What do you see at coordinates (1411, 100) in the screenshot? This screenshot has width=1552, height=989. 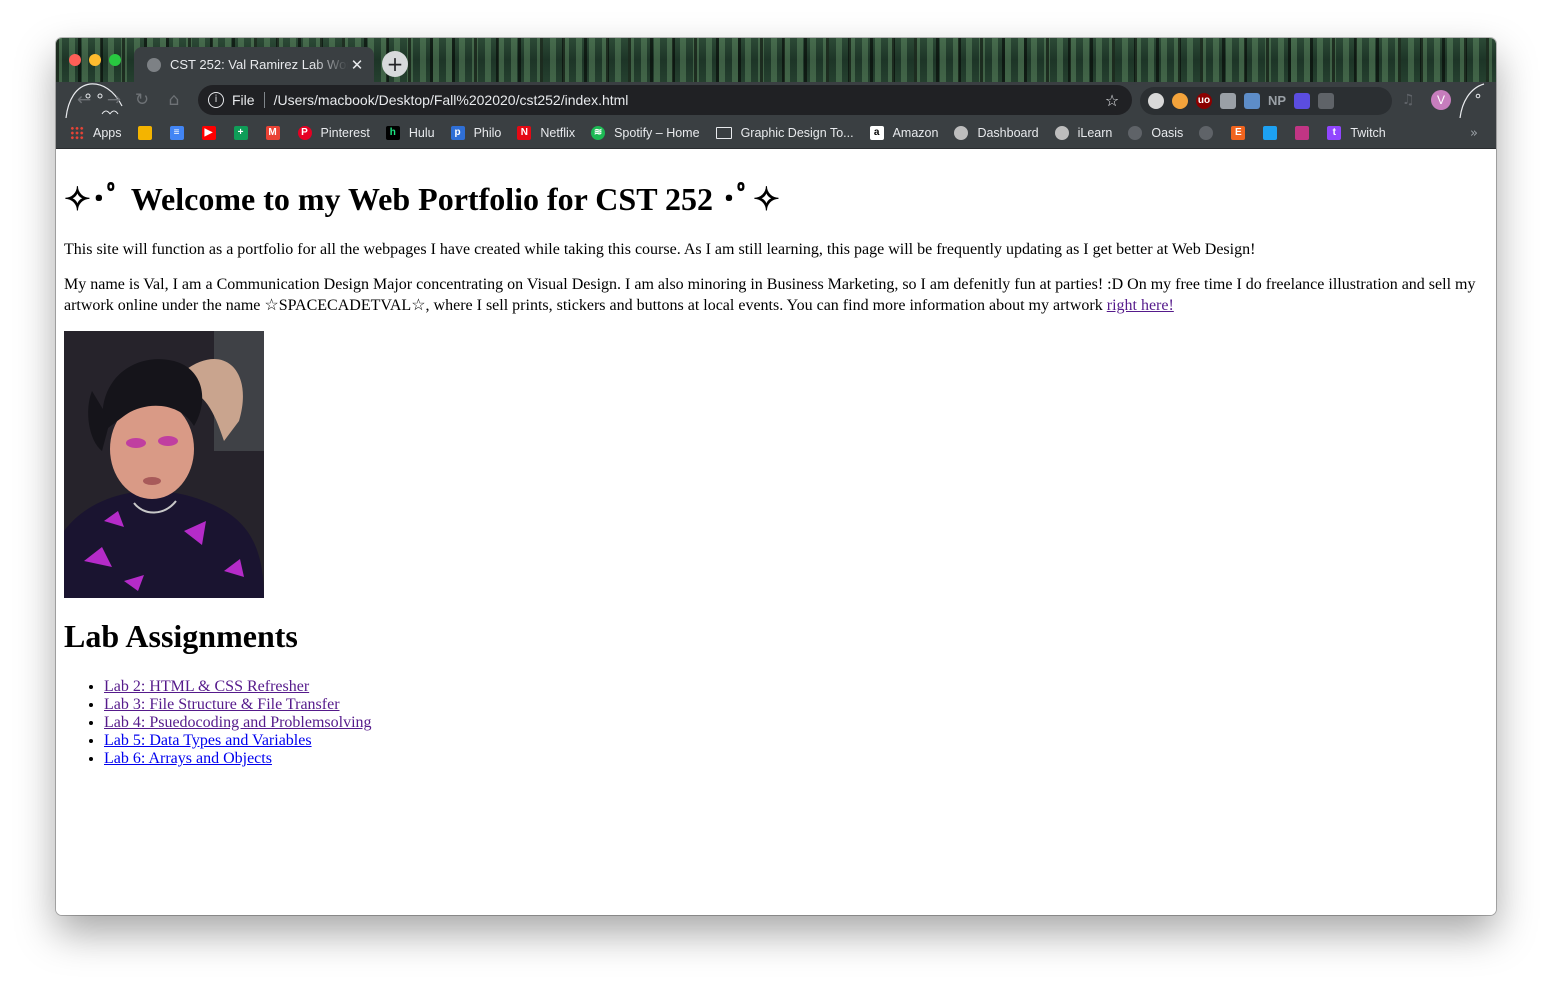 I see `media-controls-icon: ♫` at bounding box center [1411, 100].